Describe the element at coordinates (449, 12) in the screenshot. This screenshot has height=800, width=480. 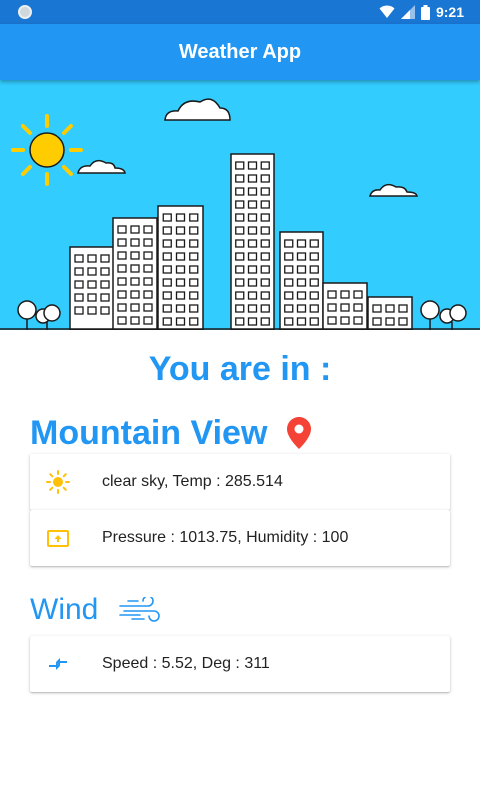
I see `status-time: 9:21` at that location.